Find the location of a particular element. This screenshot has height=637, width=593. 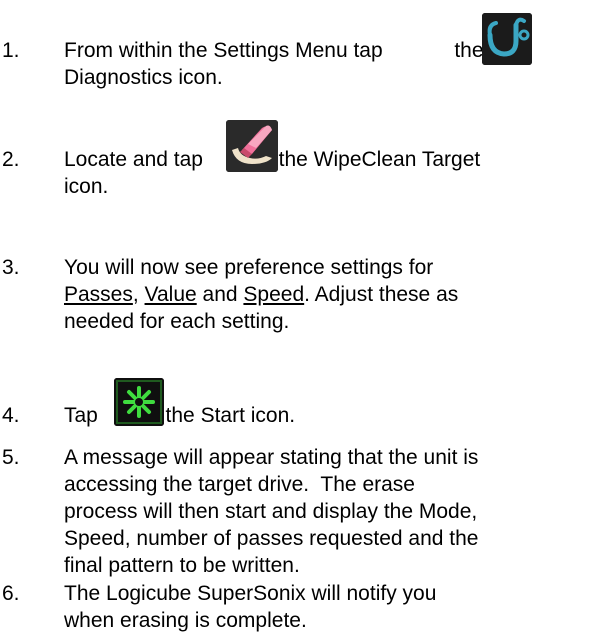

step-4-text-after-icon: the Start icon. is located at coordinates (230, 415).